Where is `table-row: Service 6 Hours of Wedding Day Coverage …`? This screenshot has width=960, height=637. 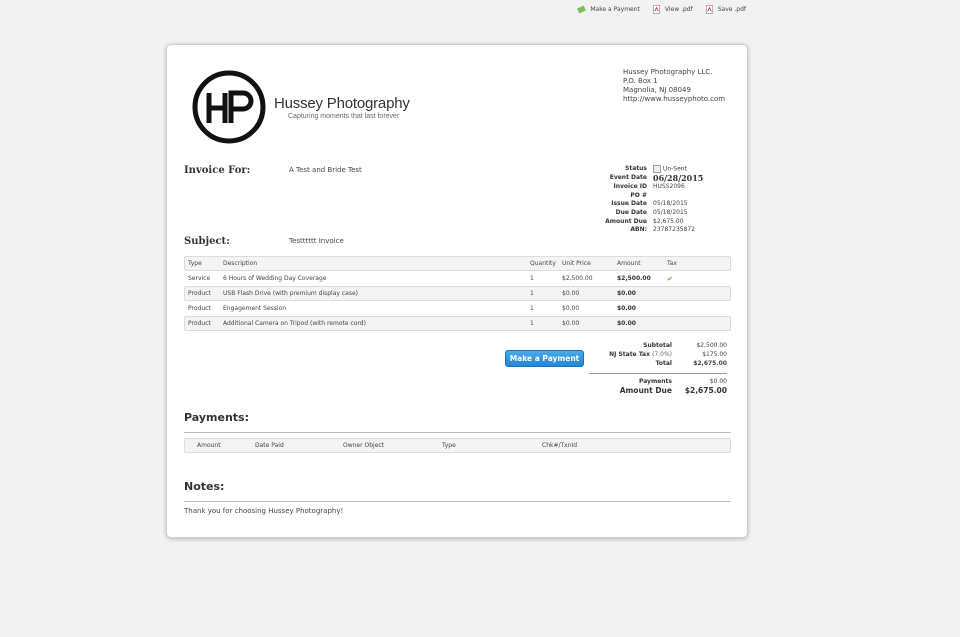 table-row: Service 6 Hours of Wedding Day Coverage … is located at coordinates (457, 278).